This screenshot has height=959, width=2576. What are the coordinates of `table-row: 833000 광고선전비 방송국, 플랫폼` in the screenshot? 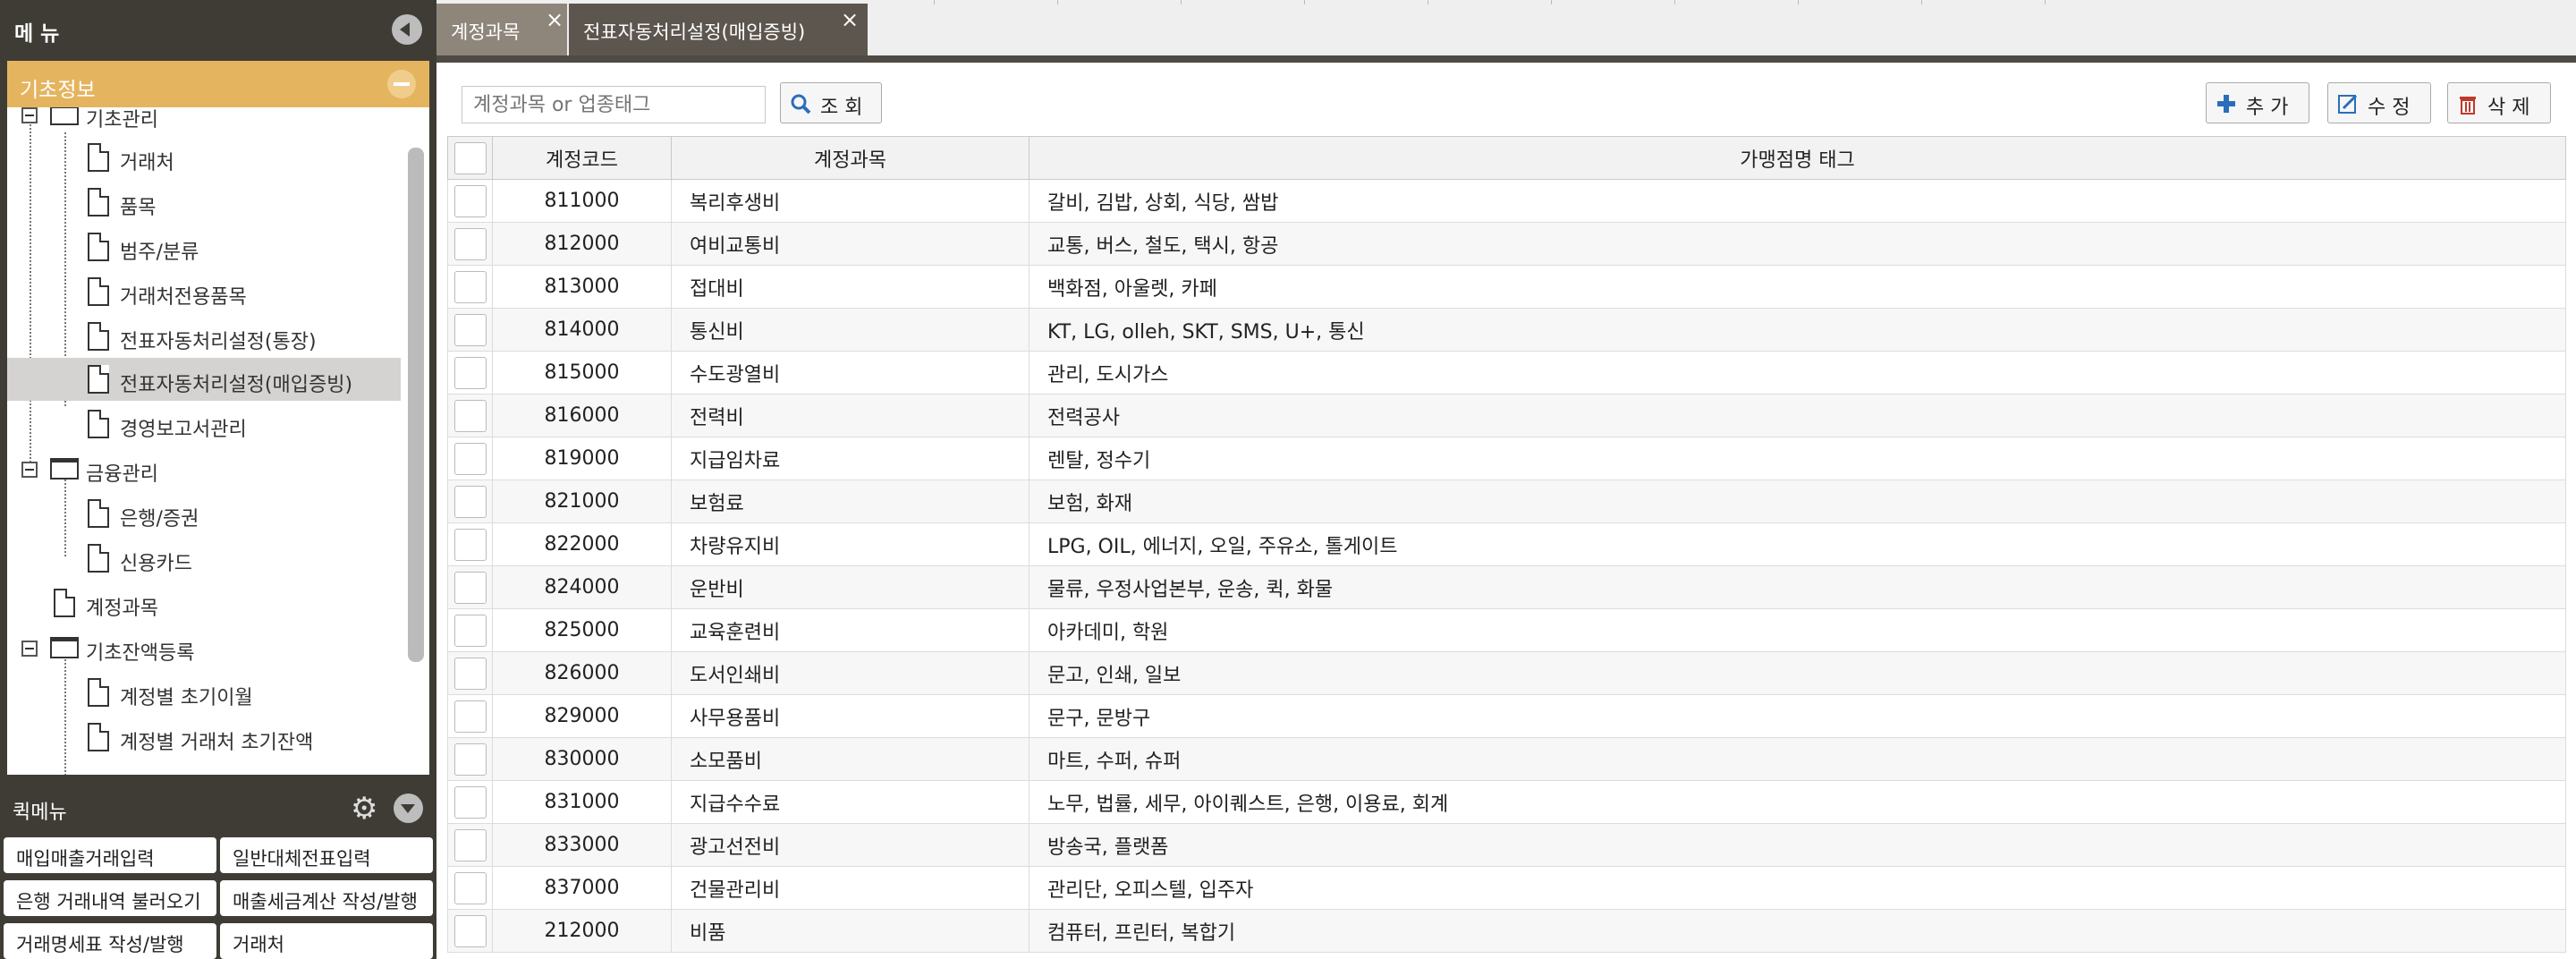 It's located at (1506, 845).